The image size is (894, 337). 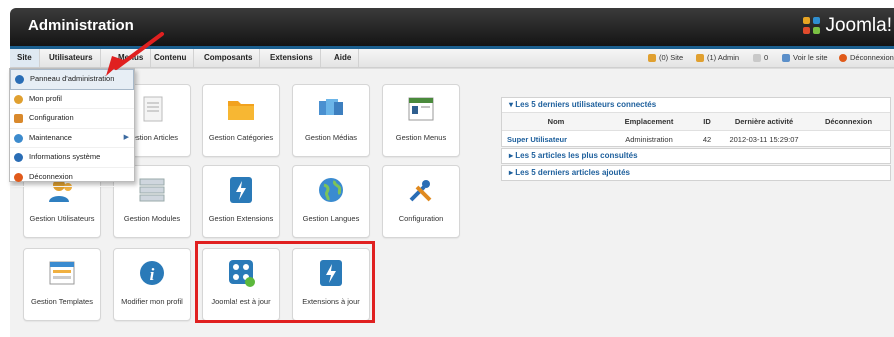 I want to click on svg-text: i, so click(x=152, y=274).